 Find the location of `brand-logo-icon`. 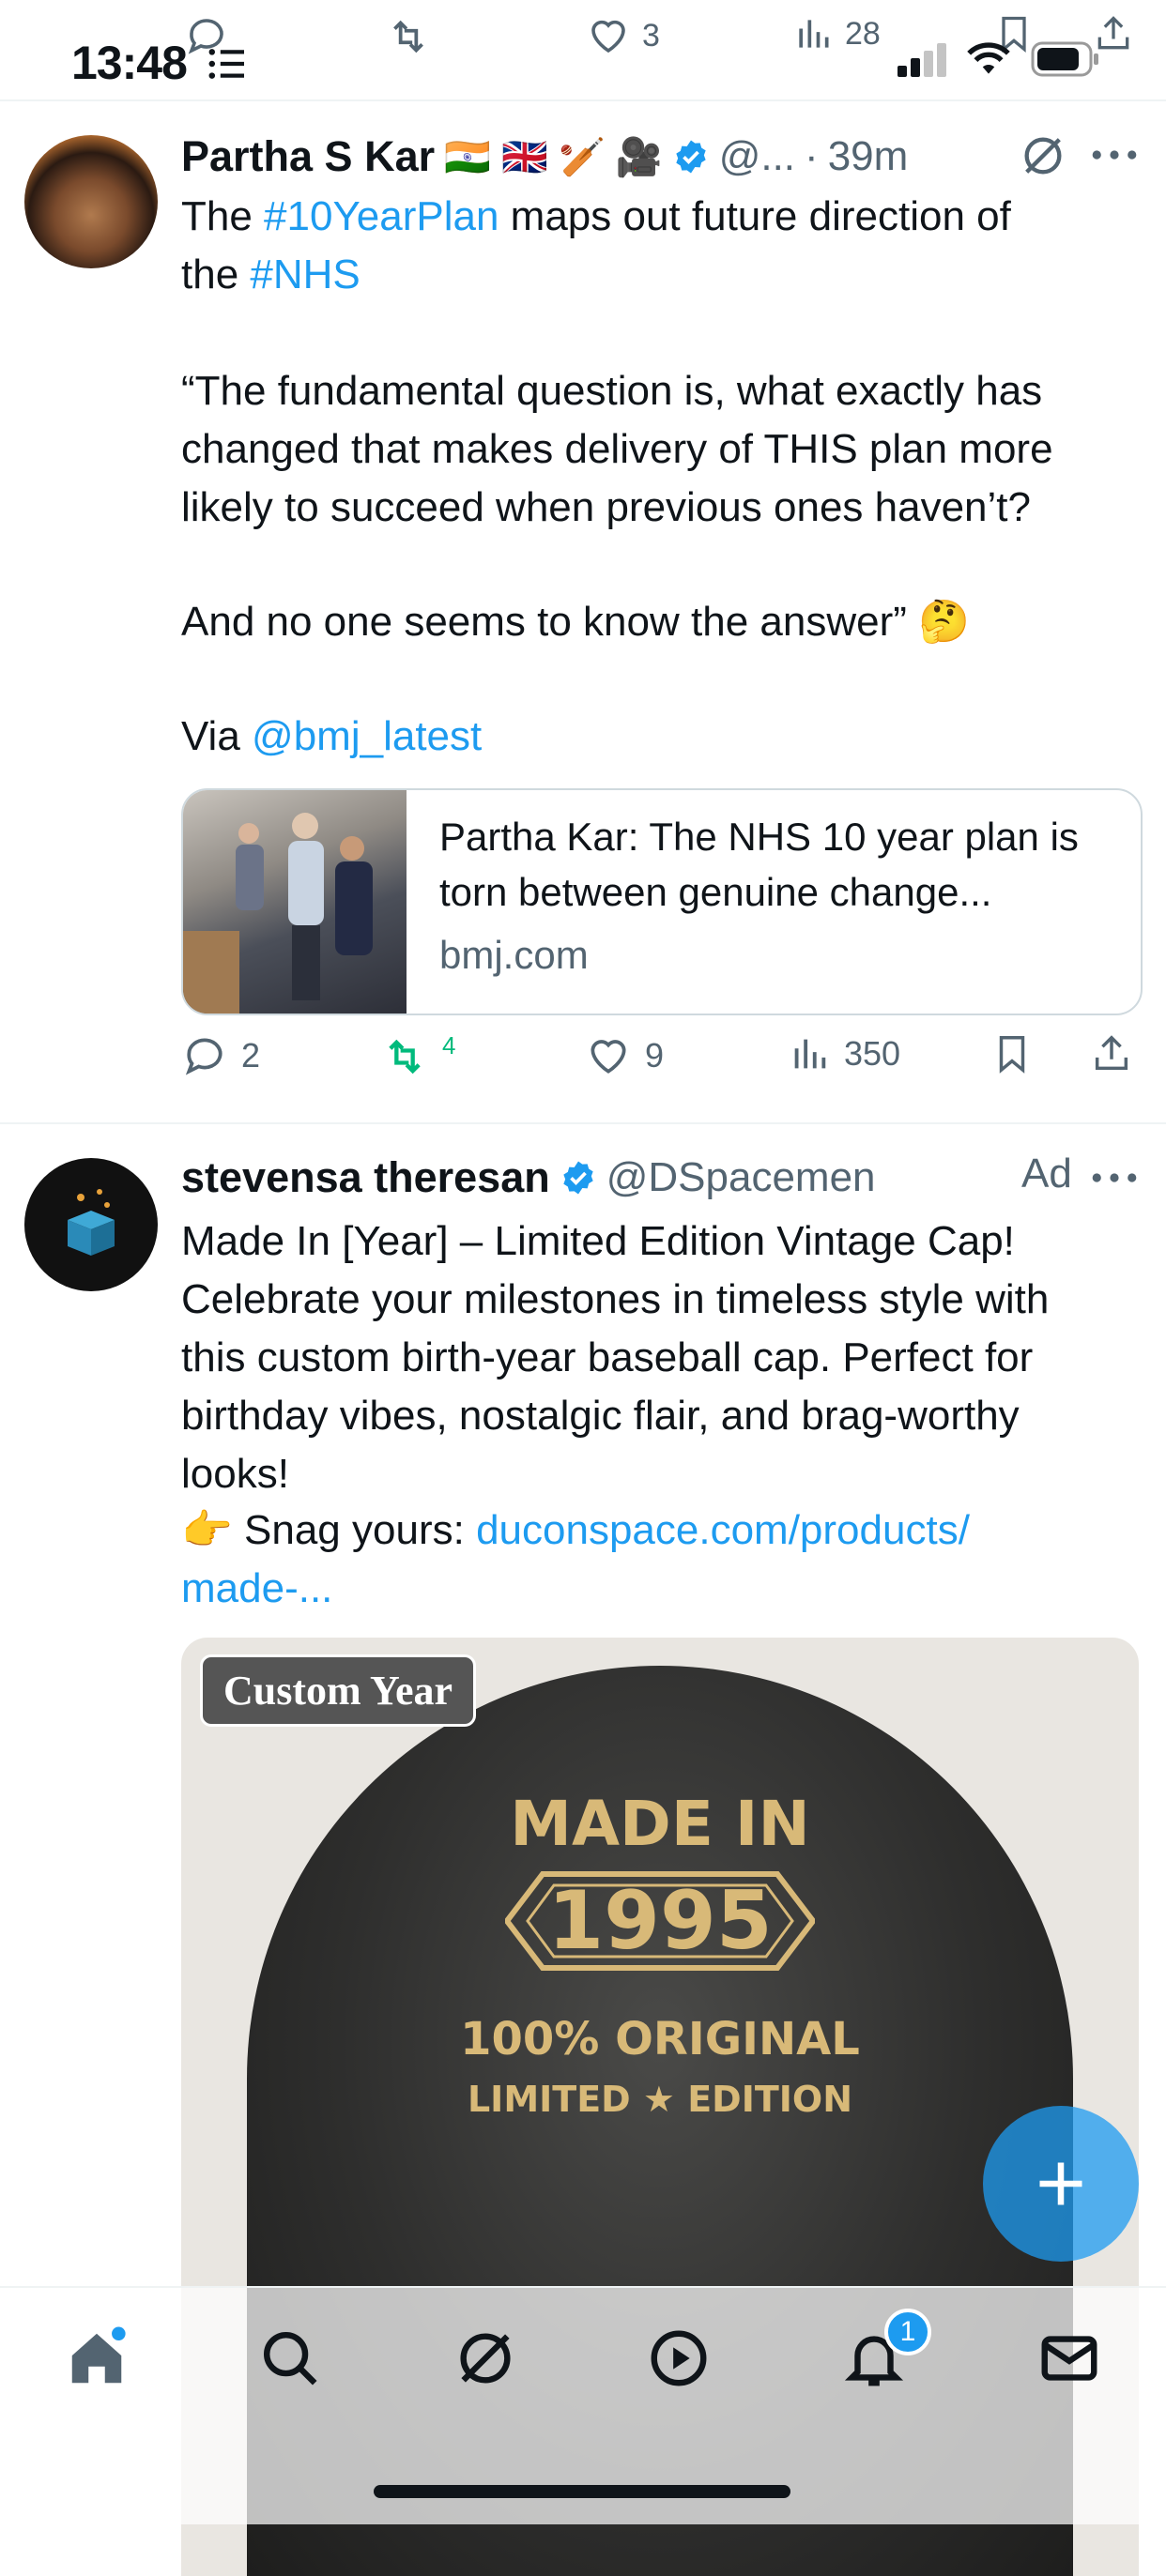

brand-logo-icon is located at coordinates (91, 1222).